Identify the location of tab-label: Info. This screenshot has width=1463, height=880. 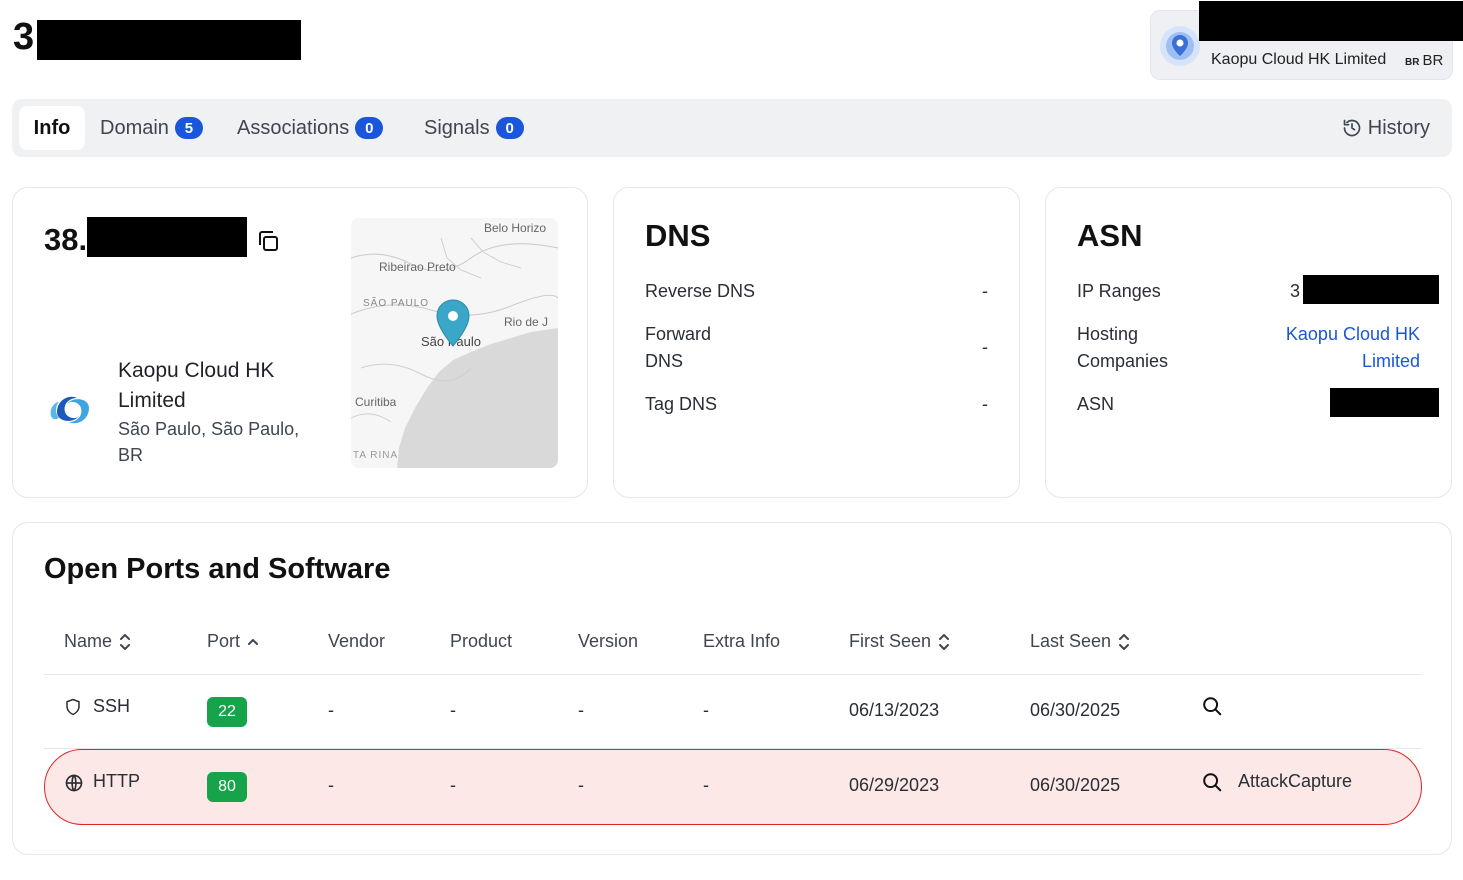
(52, 127).